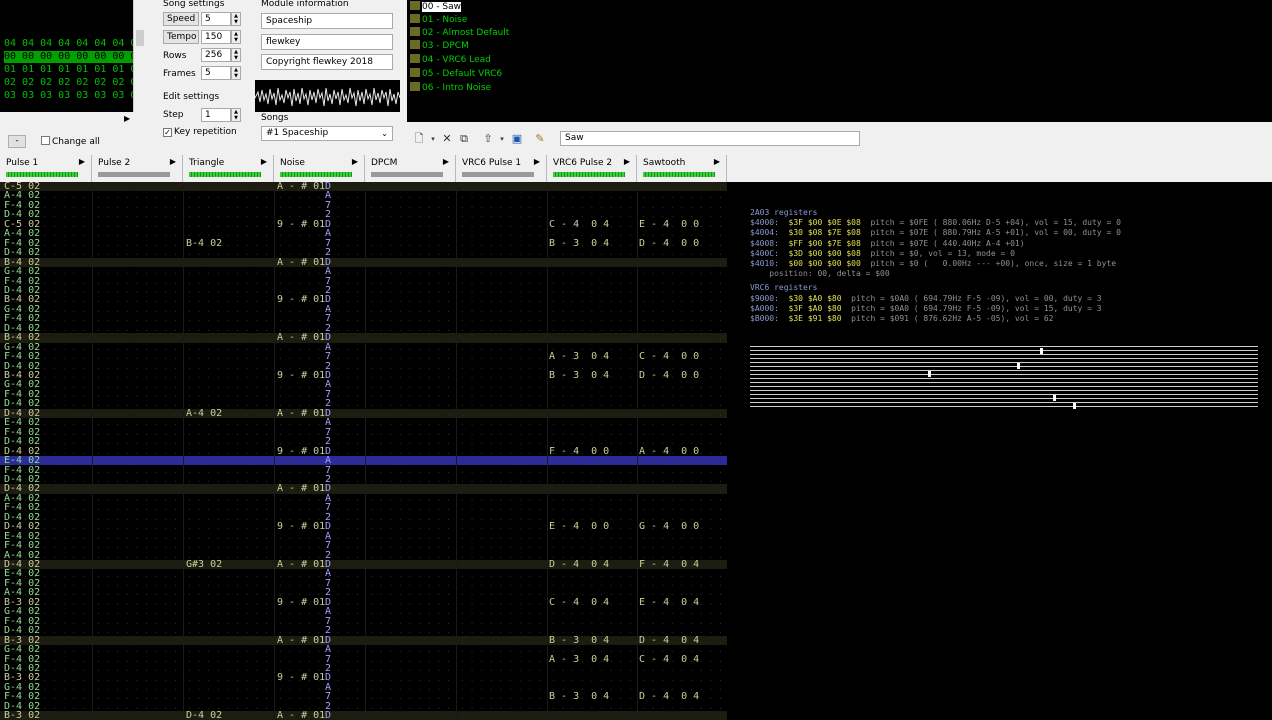 This screenshot has height=720, width=1272. I want to click on instrument-item: 00 - Saw, so click(435, 7).